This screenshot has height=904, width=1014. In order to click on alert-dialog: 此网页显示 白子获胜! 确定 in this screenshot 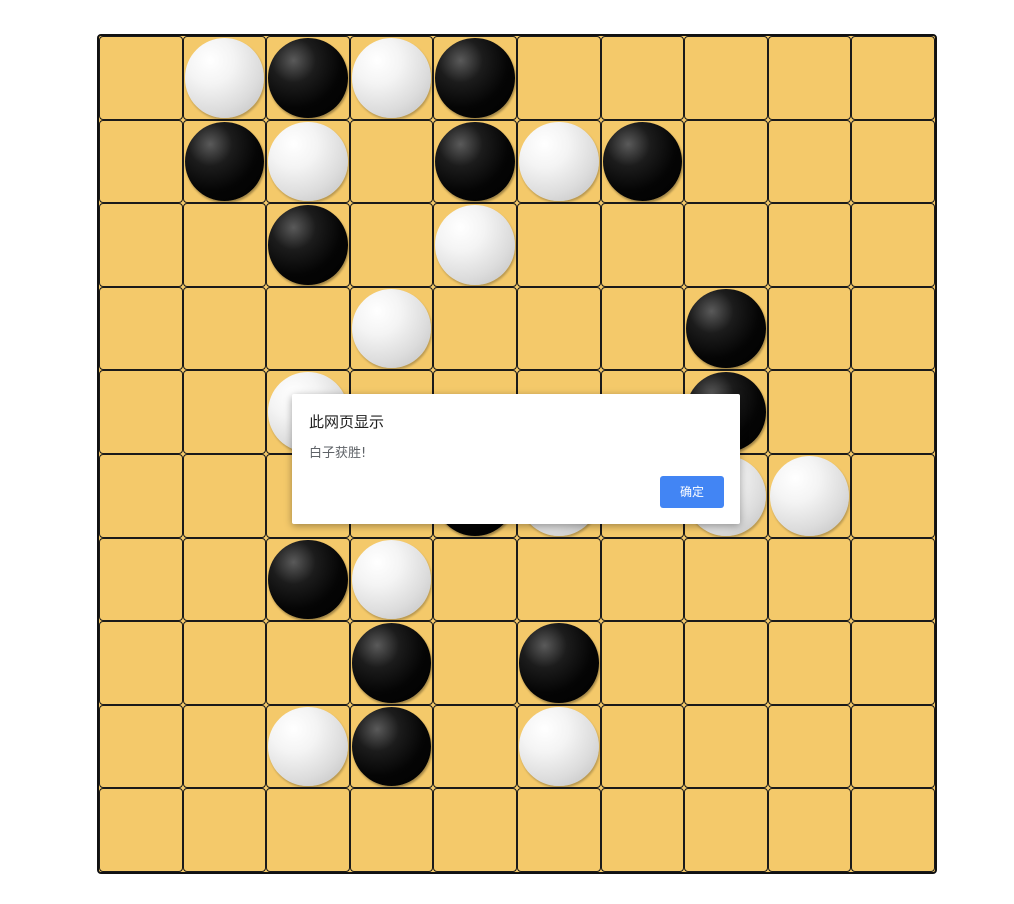, I will do `click(516, 459)`.